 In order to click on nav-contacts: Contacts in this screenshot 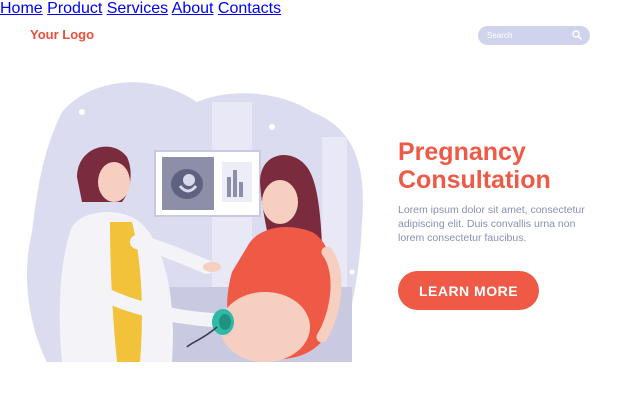, I will do `click(249, 8)`.